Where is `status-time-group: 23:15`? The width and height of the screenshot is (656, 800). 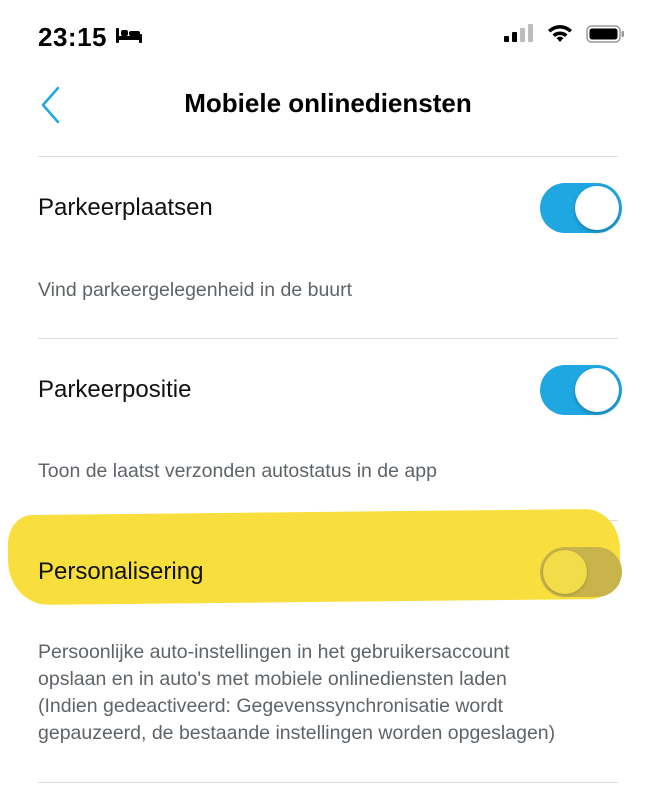 status-time-group: 23:15 is located at coordinates (90, 37).